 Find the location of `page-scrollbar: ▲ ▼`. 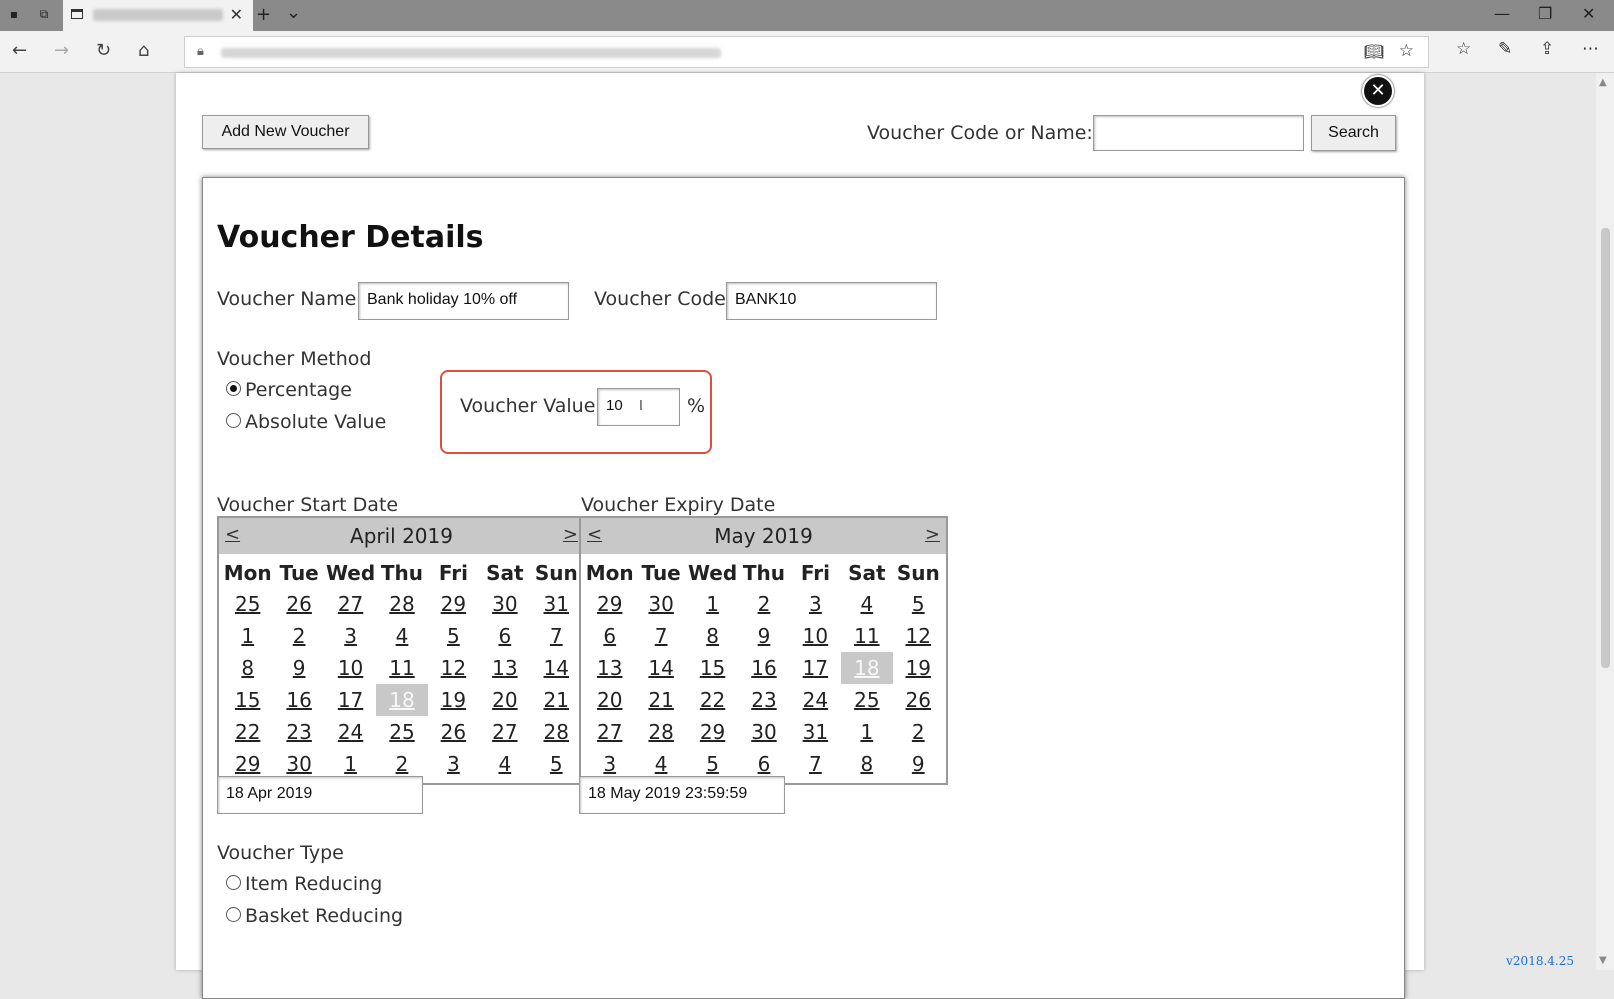

page-scrollbar: ▲ ▼ is located at coordinates (1605, 521).